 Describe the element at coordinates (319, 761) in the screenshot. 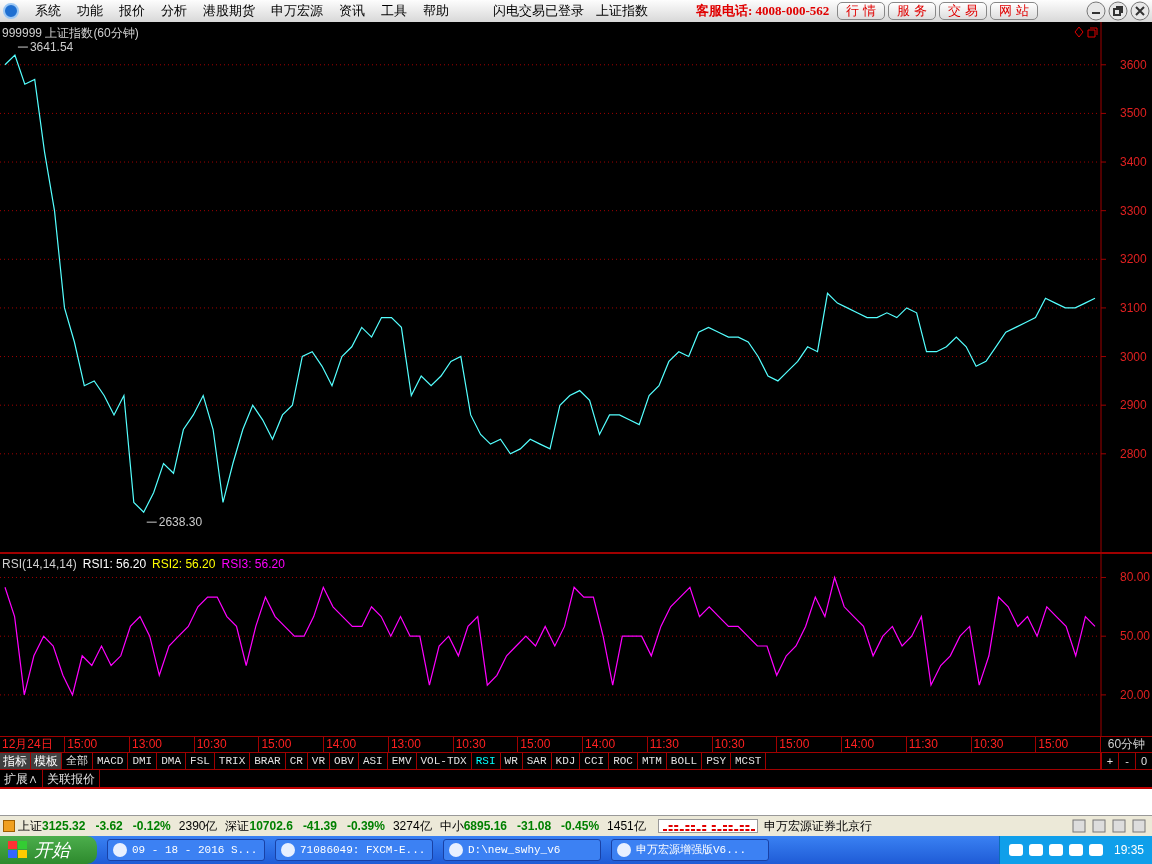

I see `indicator-tab: VR` at that location.